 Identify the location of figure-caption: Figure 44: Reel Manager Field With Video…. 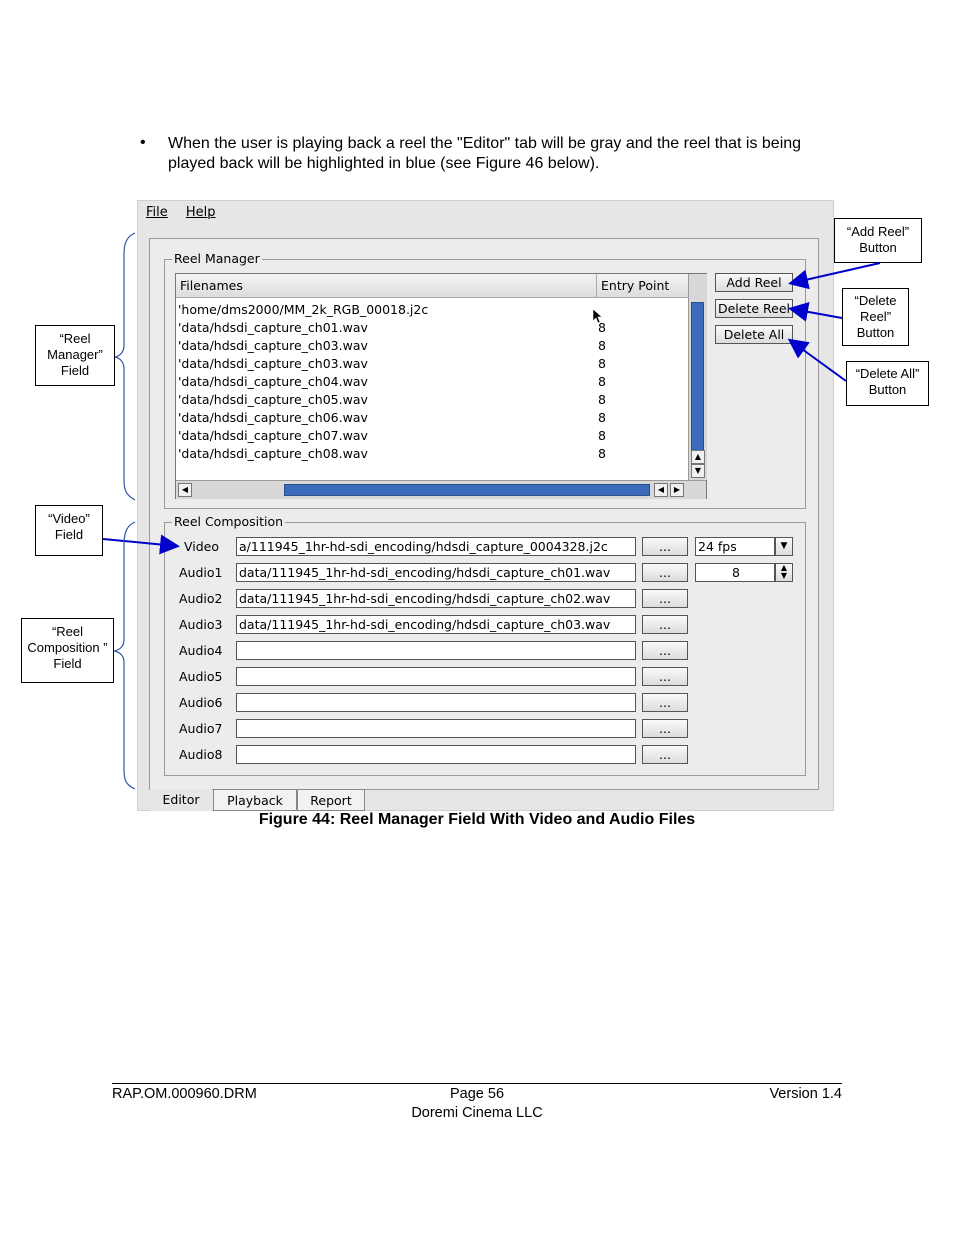
(477, 819).